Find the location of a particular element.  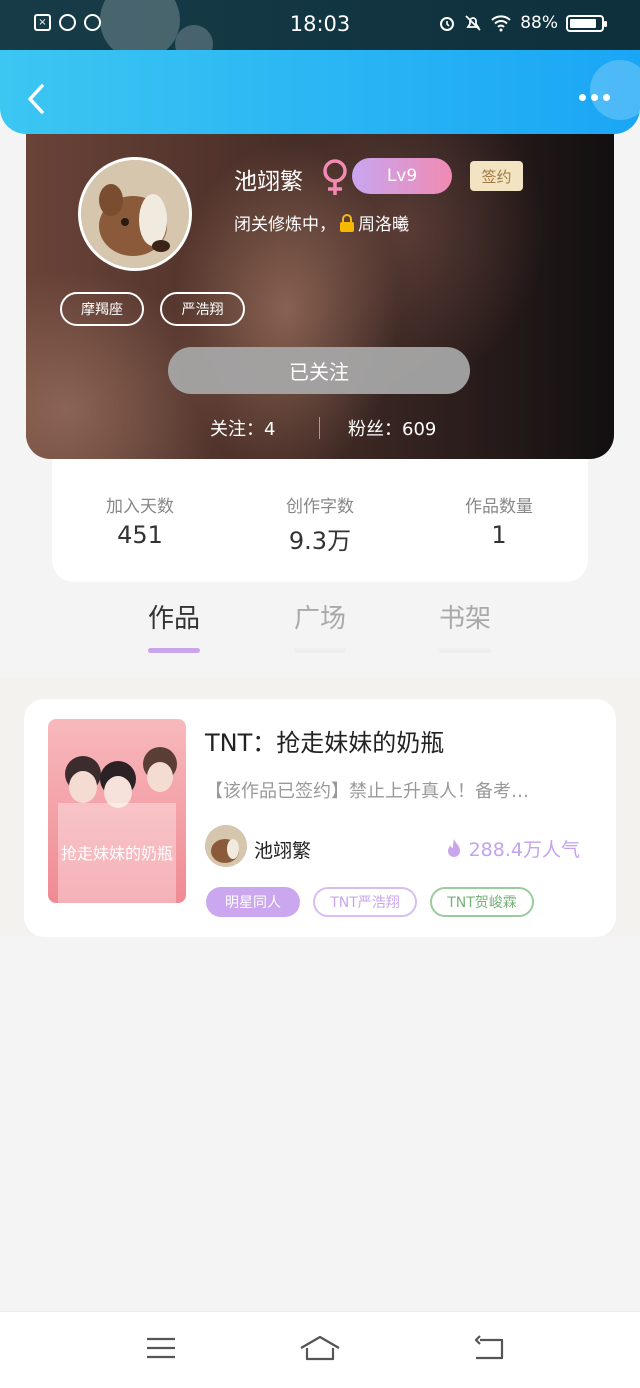

battery-percent: 88% is located at coordinates (539, 23).